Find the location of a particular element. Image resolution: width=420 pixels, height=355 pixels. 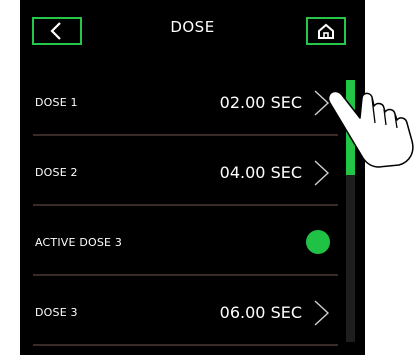

active-dose-3-toggle is located at coordinates (318, 242).